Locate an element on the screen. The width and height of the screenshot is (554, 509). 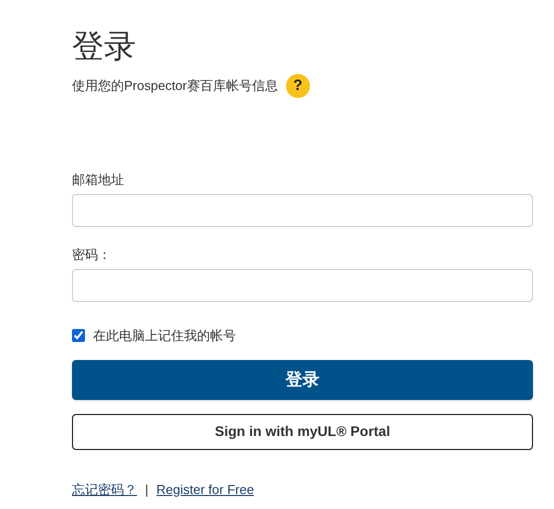
portal-button: Sign in with myUL® Portal is located at coordinates (302, 432).